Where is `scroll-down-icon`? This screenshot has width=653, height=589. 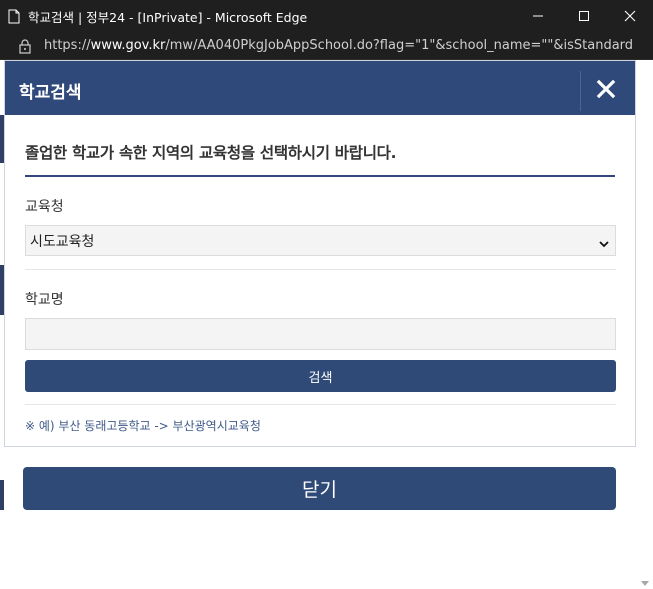
scroll-down-icon is located at coordinates (645, 583).